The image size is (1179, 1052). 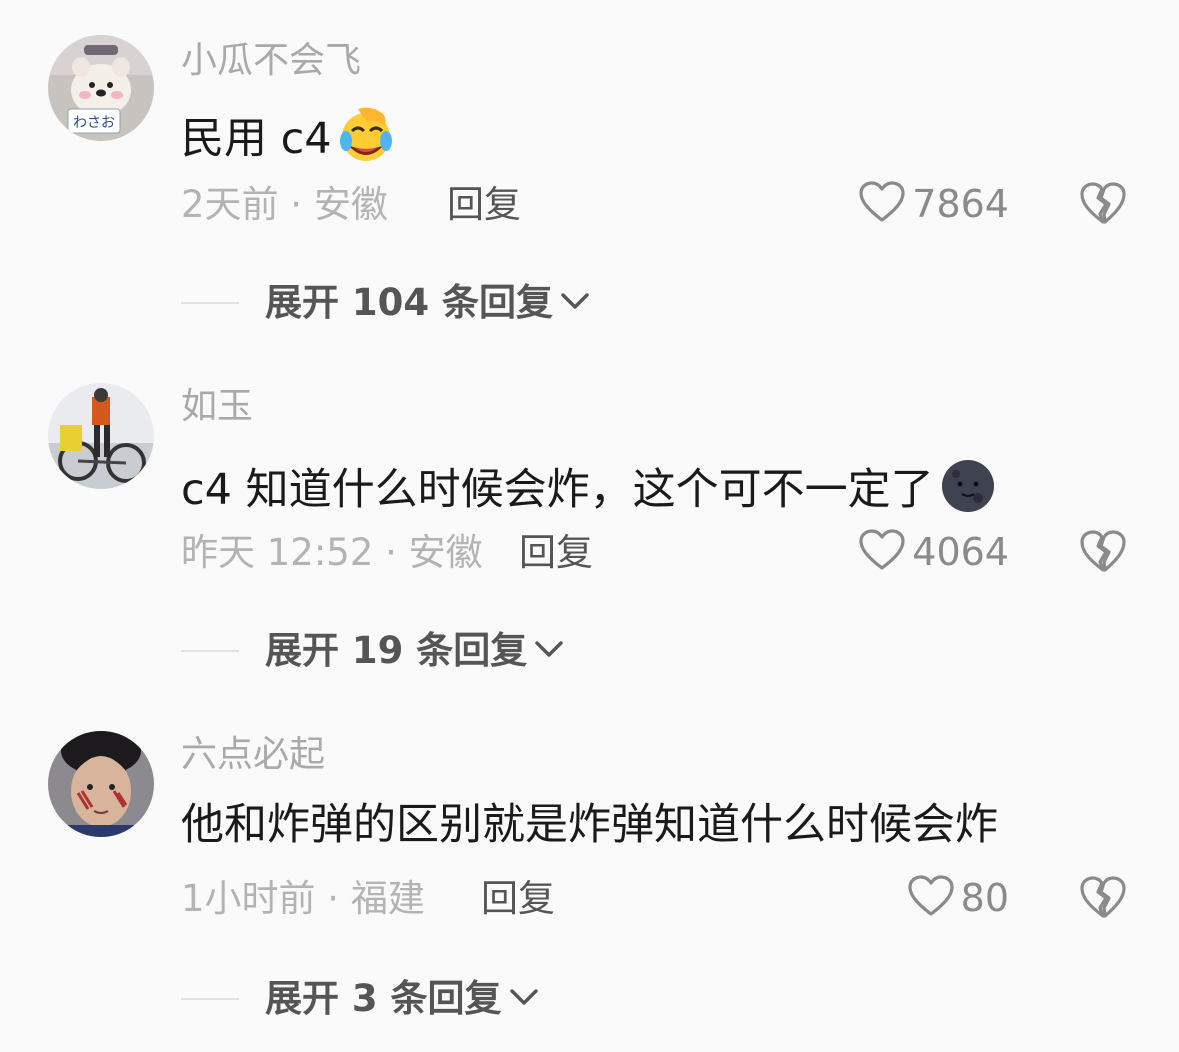 What do you see at coordinates (332, 552) in the screenshot?
I see `comment-meta: 昨天 12:52 · 安徽` at bounding box center [332, 552].